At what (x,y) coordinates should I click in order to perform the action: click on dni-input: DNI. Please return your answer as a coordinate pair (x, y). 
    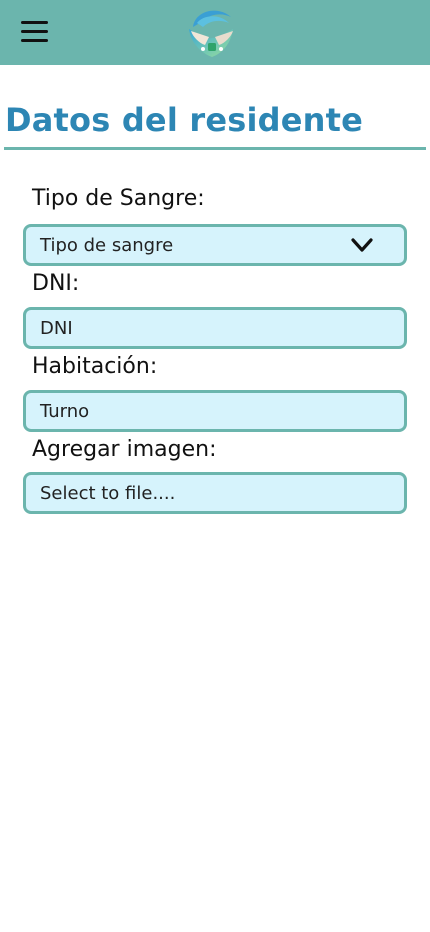
    Looking at the image, I should click on (215, 328).